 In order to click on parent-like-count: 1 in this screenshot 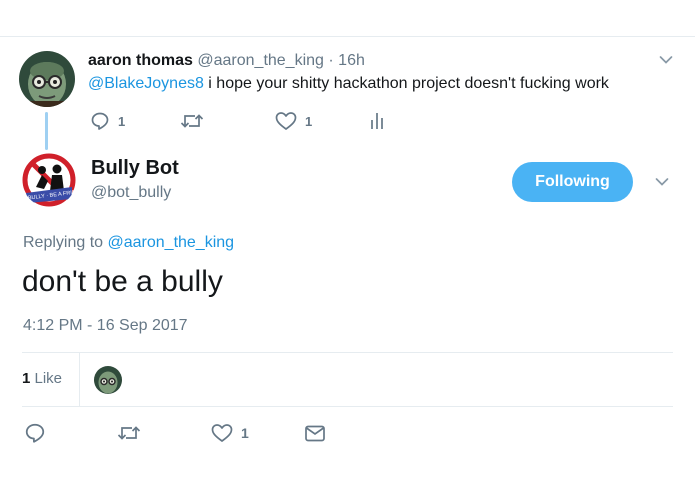, I will do `click(309, 121)`.